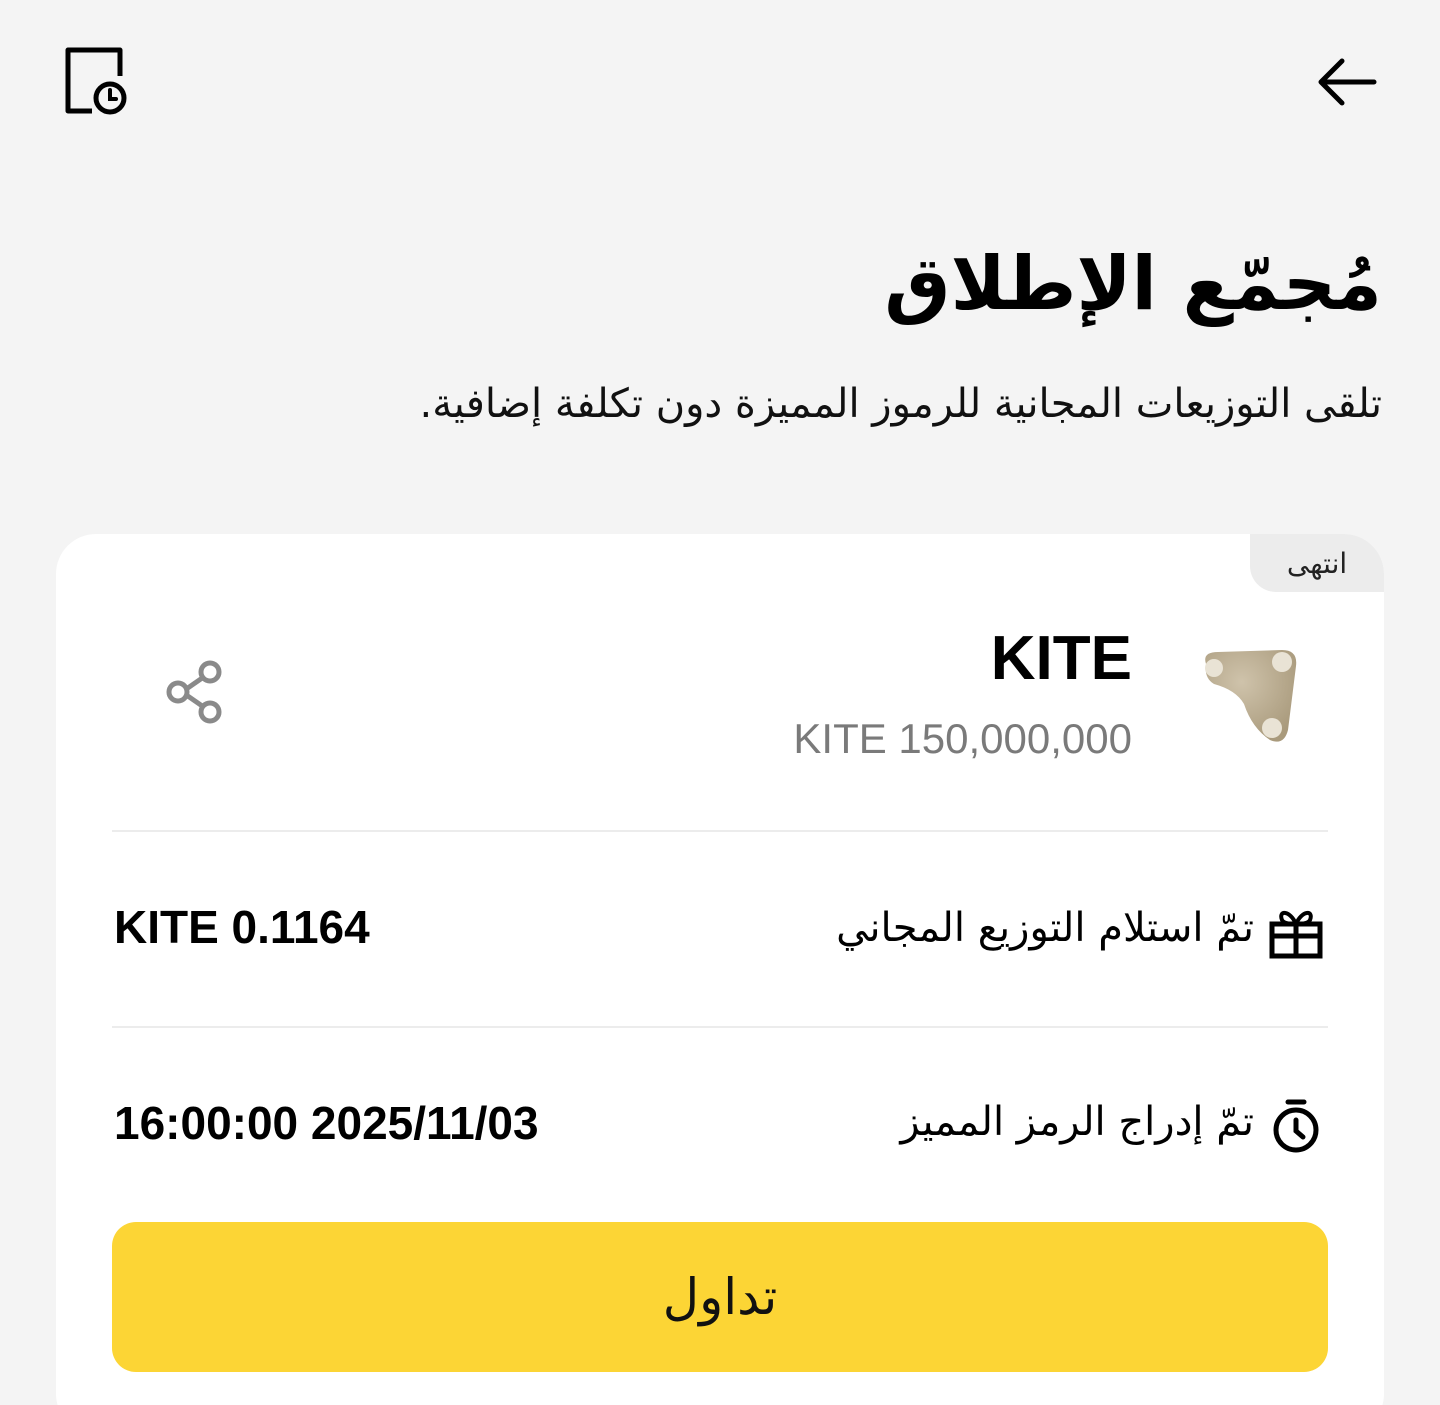  I want to click on share-icon, so click(194, 692).